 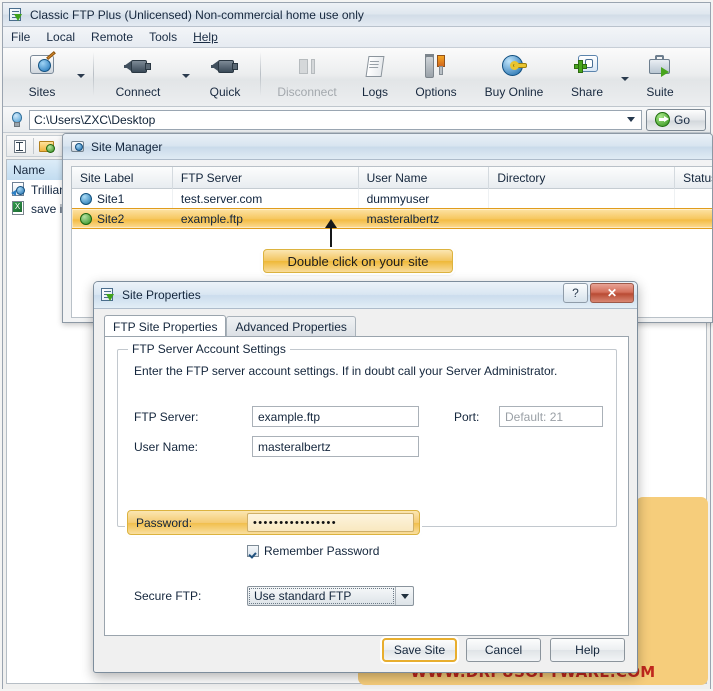 What do you see at coordinates (166, 416) in the screenshot?
I see `ftp-server-label: FTP Server:` at bounding box center [166, 416].